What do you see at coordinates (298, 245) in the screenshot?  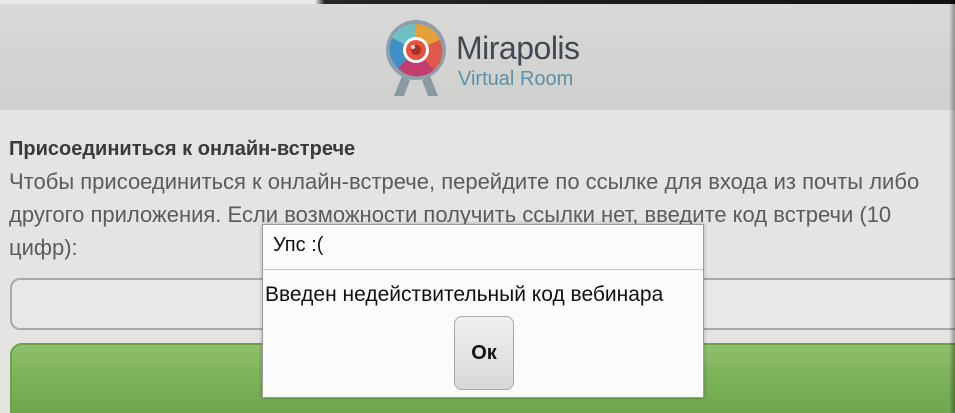 I see `dialog-title: Упс :(` at bounding box center [298, 245].